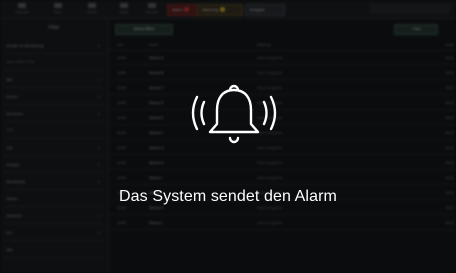  What do you see at coordinates (234, 114) in the screenshot?
I see `bell-ringing-icon` at bounding box center [234, 114].